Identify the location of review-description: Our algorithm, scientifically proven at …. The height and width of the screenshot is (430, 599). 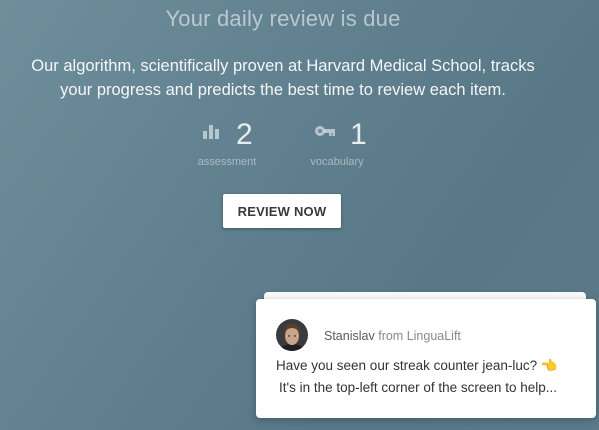
(283, 78).